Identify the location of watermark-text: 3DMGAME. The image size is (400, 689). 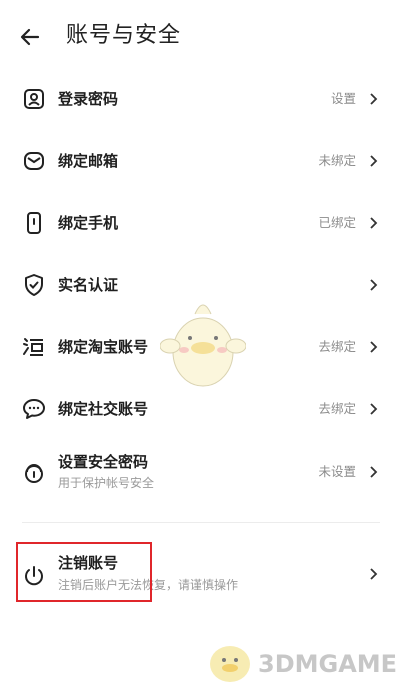
(328, 664).